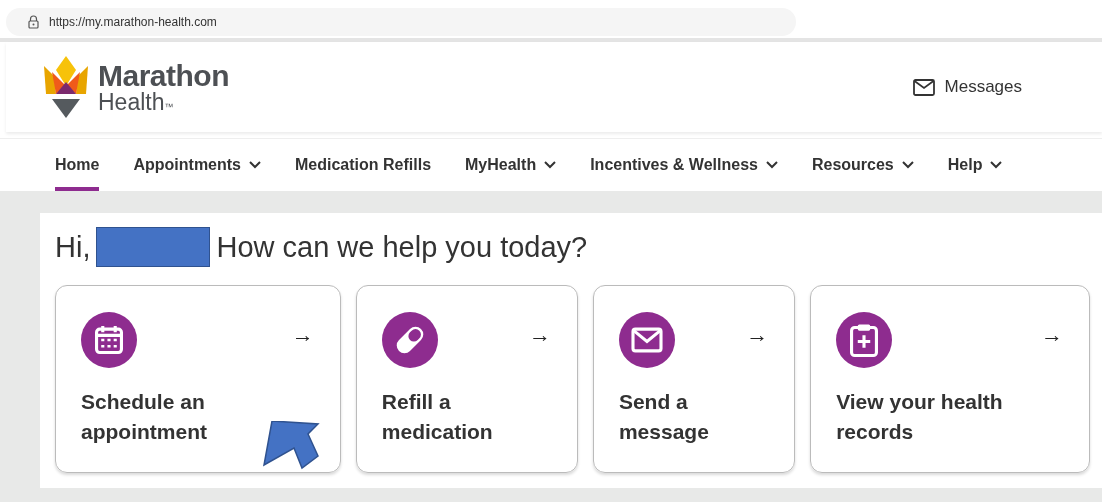 The width and height of the screenshot is (1102, 502). I want to click on greeting-text: Hi,, so click(73, 247).